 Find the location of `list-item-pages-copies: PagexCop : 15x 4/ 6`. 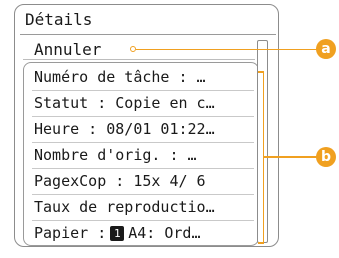

list-item-pages-copies: PagexCop : 15x 4/ 6 is located at coordinates (145, 181).